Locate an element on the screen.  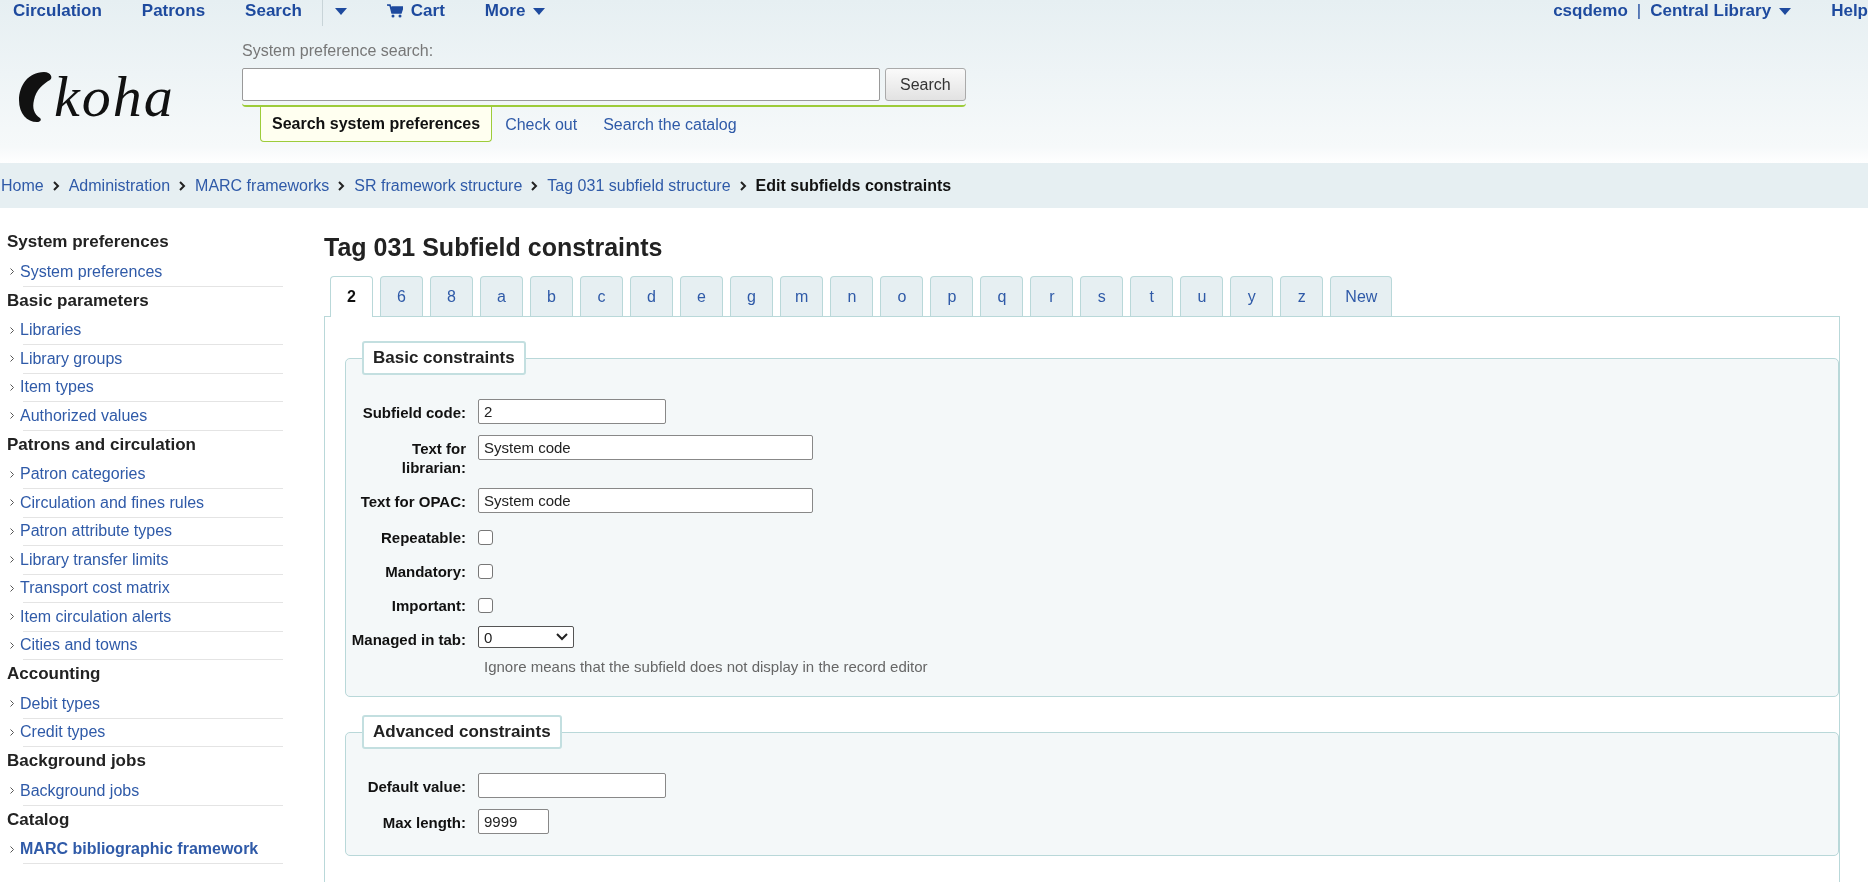
field-label: Default value: is located at coordinates (416, 786).